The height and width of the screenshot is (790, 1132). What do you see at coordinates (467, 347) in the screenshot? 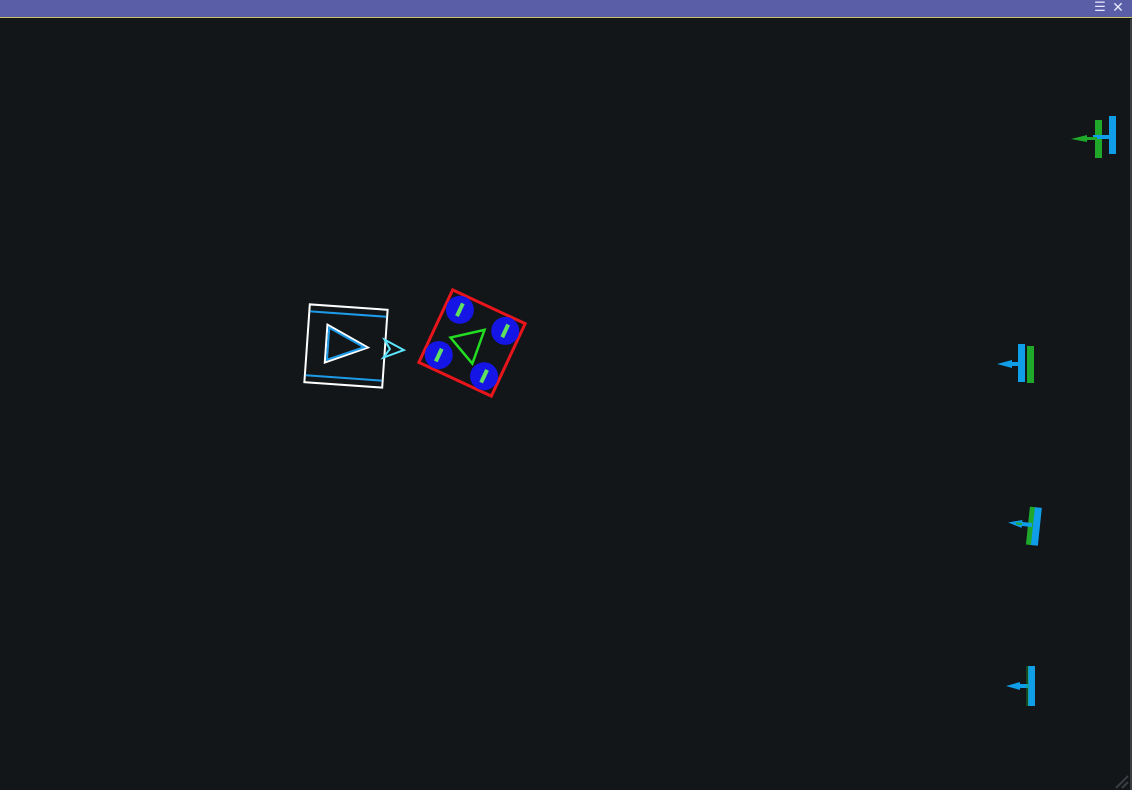
I see `robot-heading` at bounding box center [467, 347].